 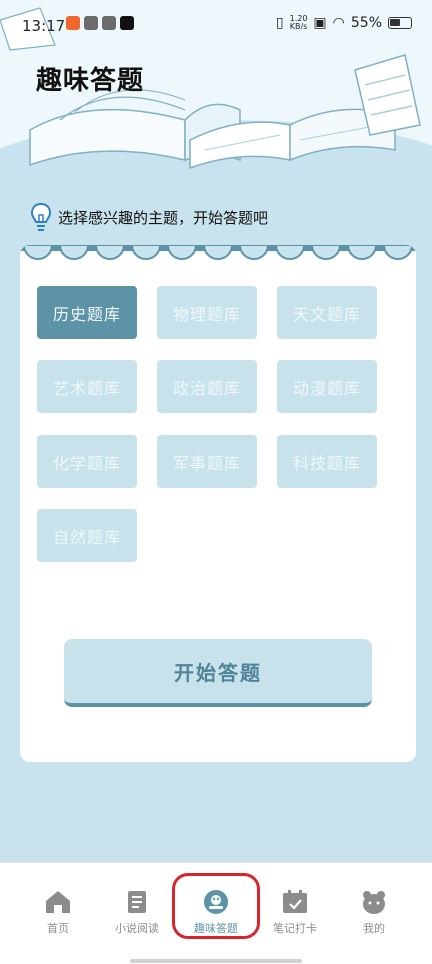 What do you see at coordinates (218, 252) in the screenshot?
I see `scallop-border` at bounding box center [218, 252].